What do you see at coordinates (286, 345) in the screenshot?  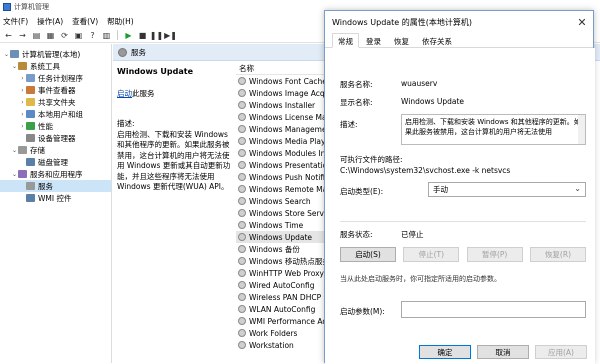 I see `service-row: Workstation` at bounding box center [286, 345].